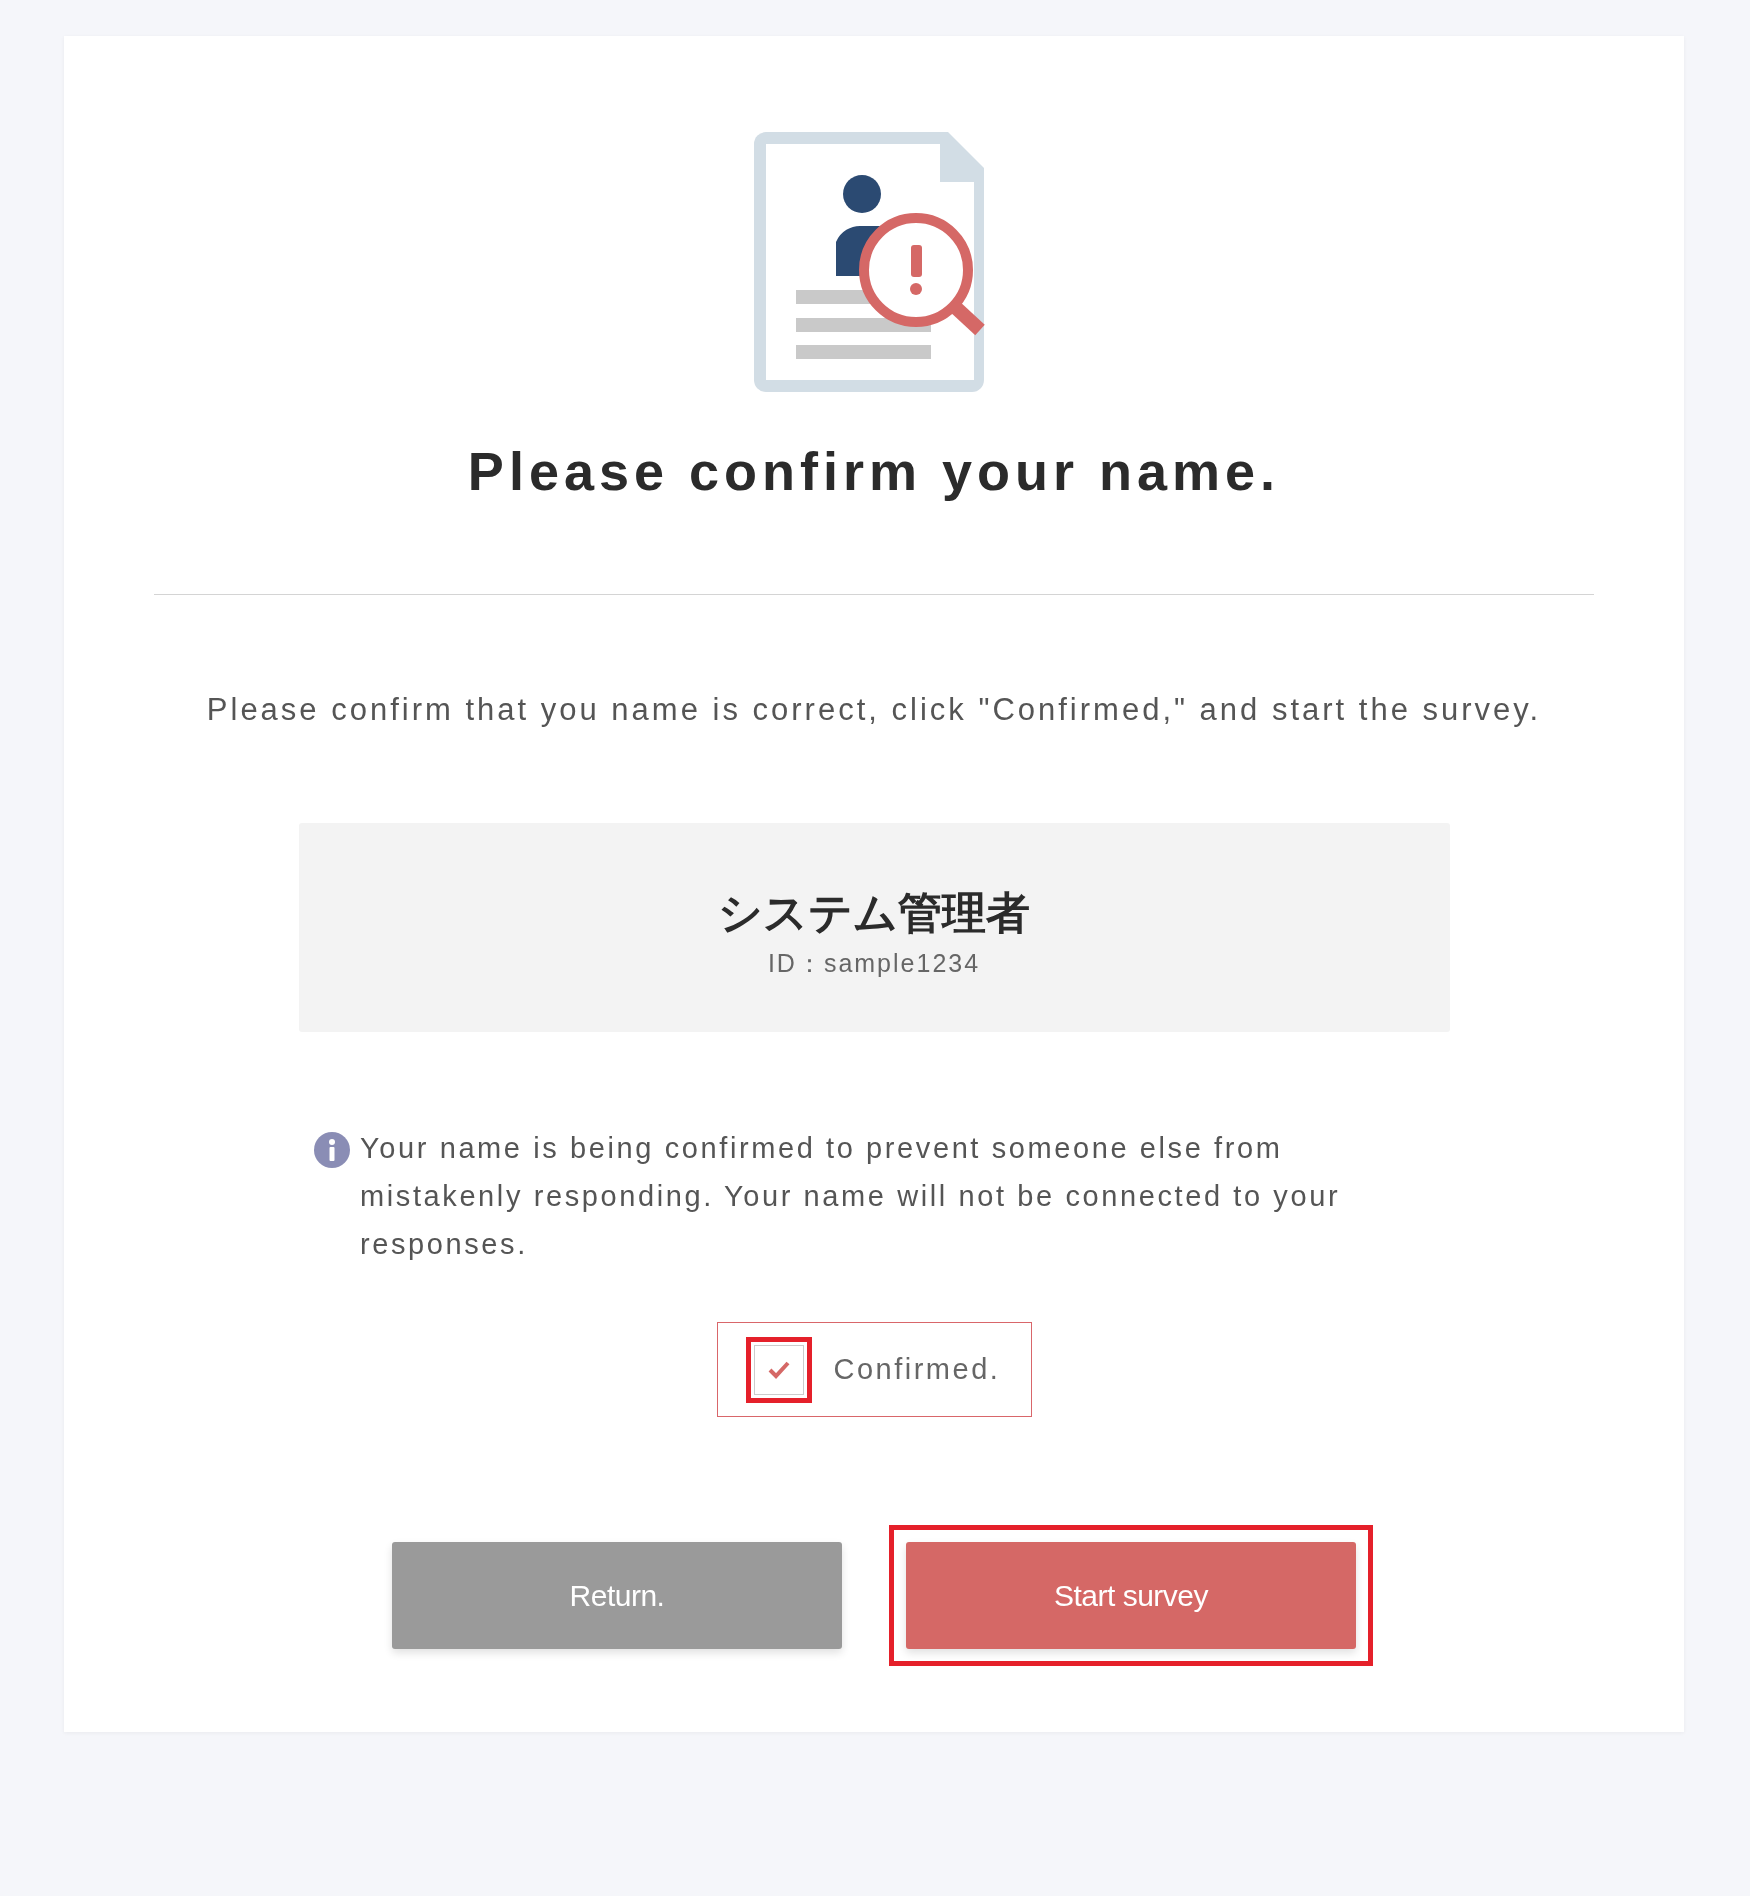 This screenshot has height=1896, width=1750. Describe the element at coordinates (874, 963) in the screenshot. I see `user-id: ID：sample1234` at that location.